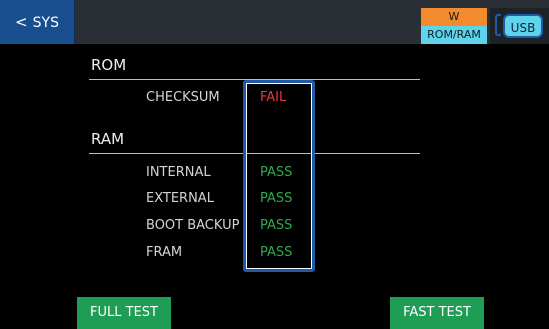 This screenshot has height=329, width=549. What do you see at coordinates (109, 65) in the screenshot?
I see `rom-section-title: ROM` at bounding box center [109, 65].